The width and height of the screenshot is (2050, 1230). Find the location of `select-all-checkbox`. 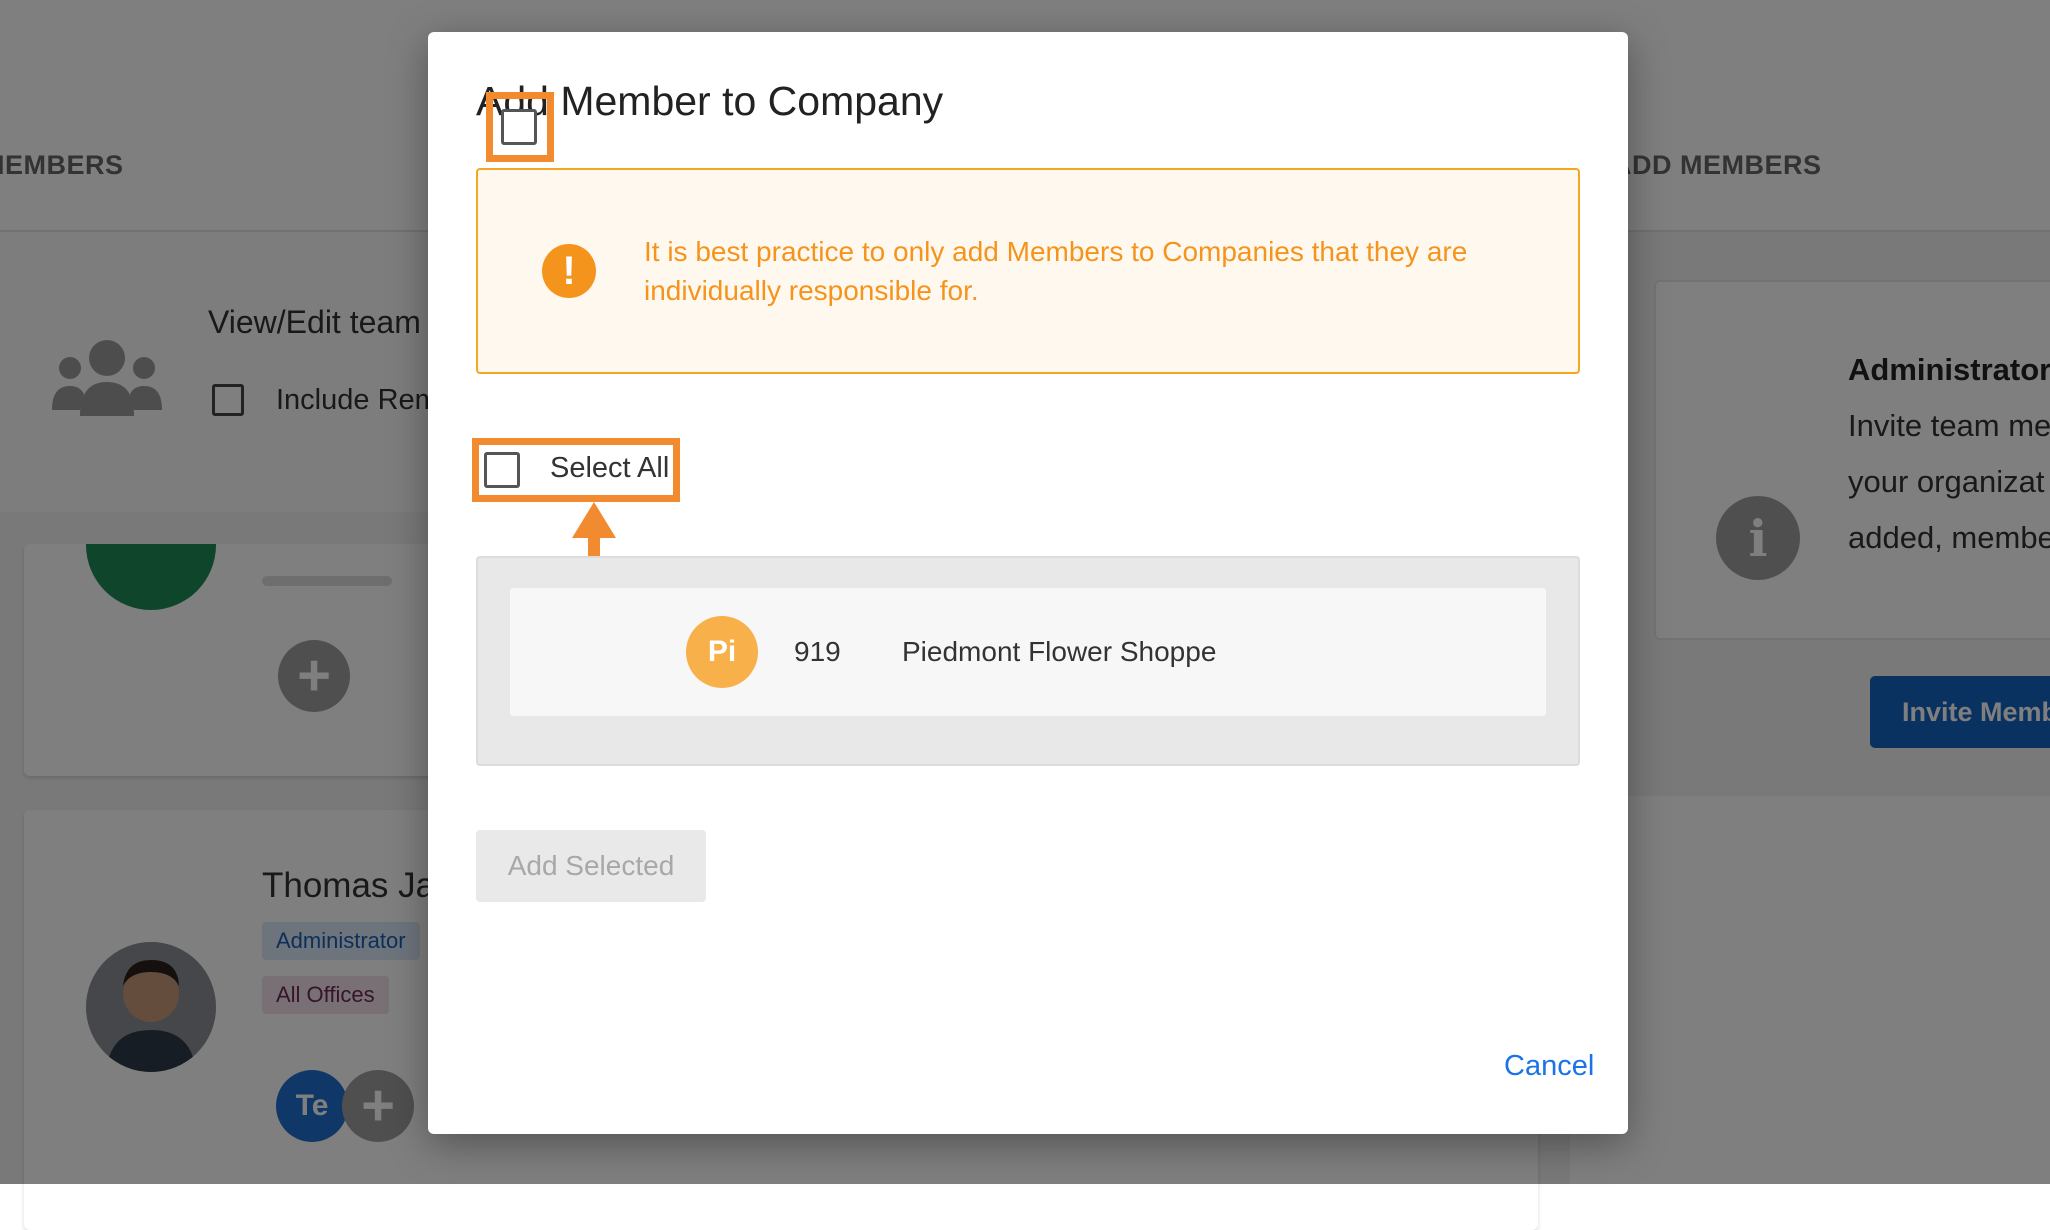

select-all-checkbox is located at coordinates (502, 470).